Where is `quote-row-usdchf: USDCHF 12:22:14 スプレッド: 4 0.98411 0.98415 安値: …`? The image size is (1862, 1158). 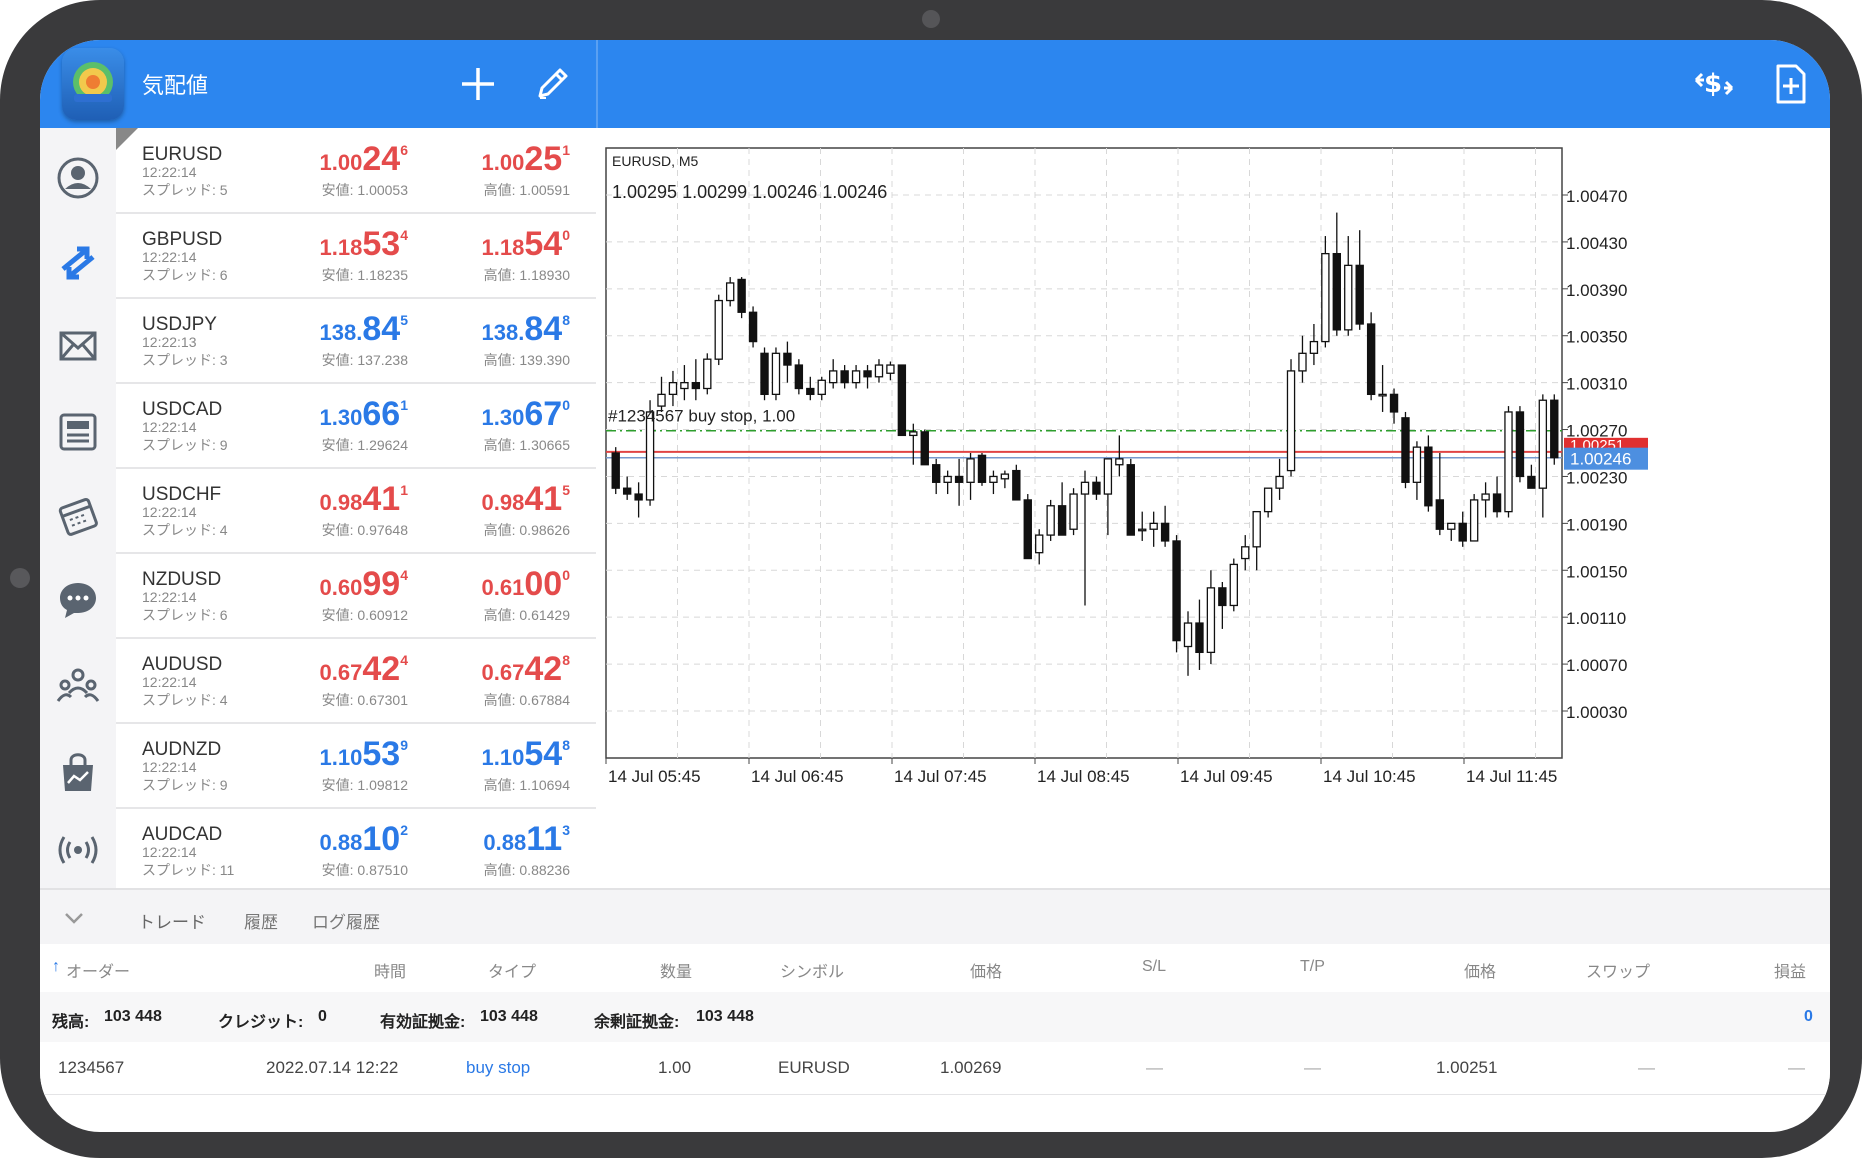
quote-row-usdchf: USDCHF 12:22:14 スプレッド: 4 0.98411 0.98415 安値: … is located at coordinates (356, 511).